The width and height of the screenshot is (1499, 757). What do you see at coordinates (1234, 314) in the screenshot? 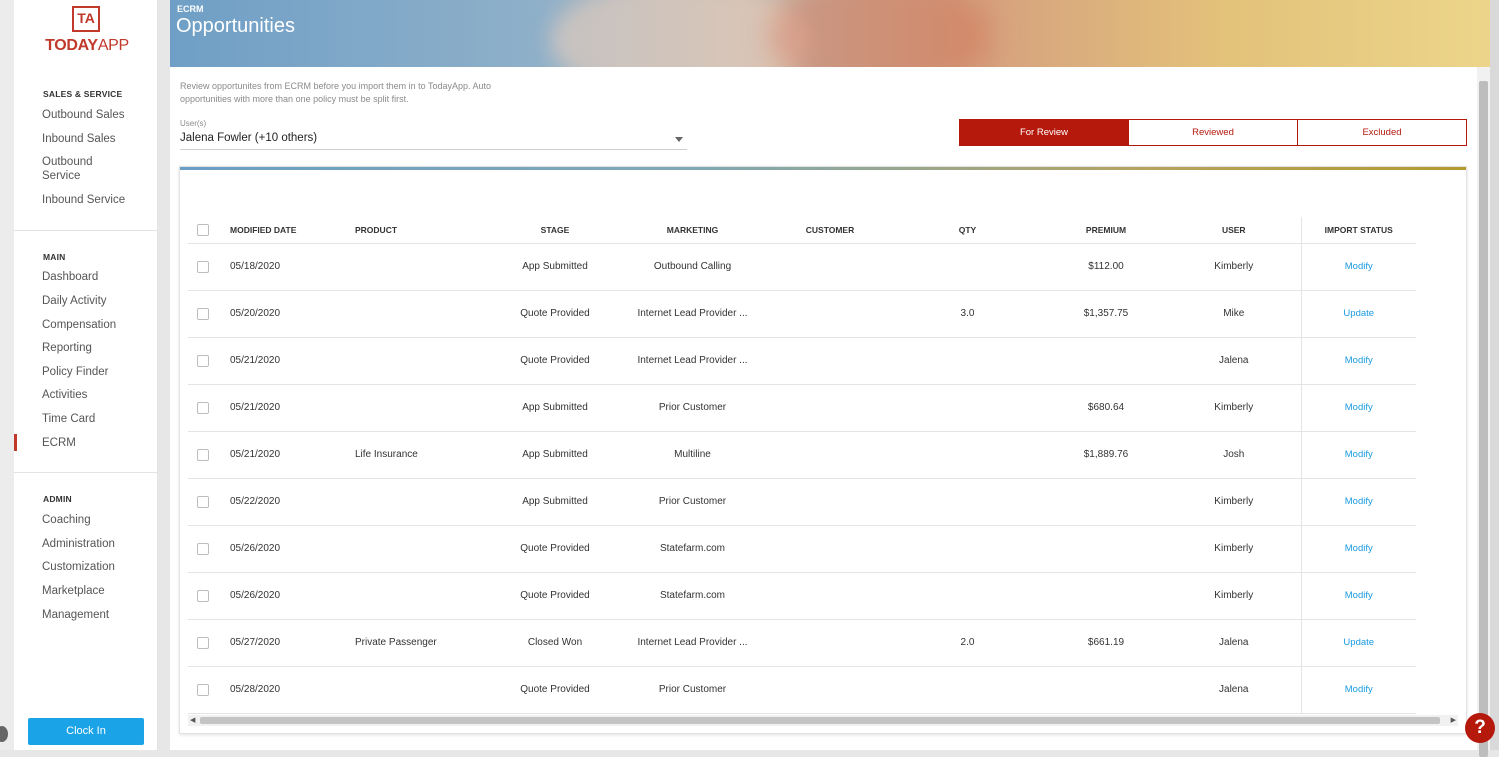
I see `user-cell: Mike` at bounding box center [1234, 314].